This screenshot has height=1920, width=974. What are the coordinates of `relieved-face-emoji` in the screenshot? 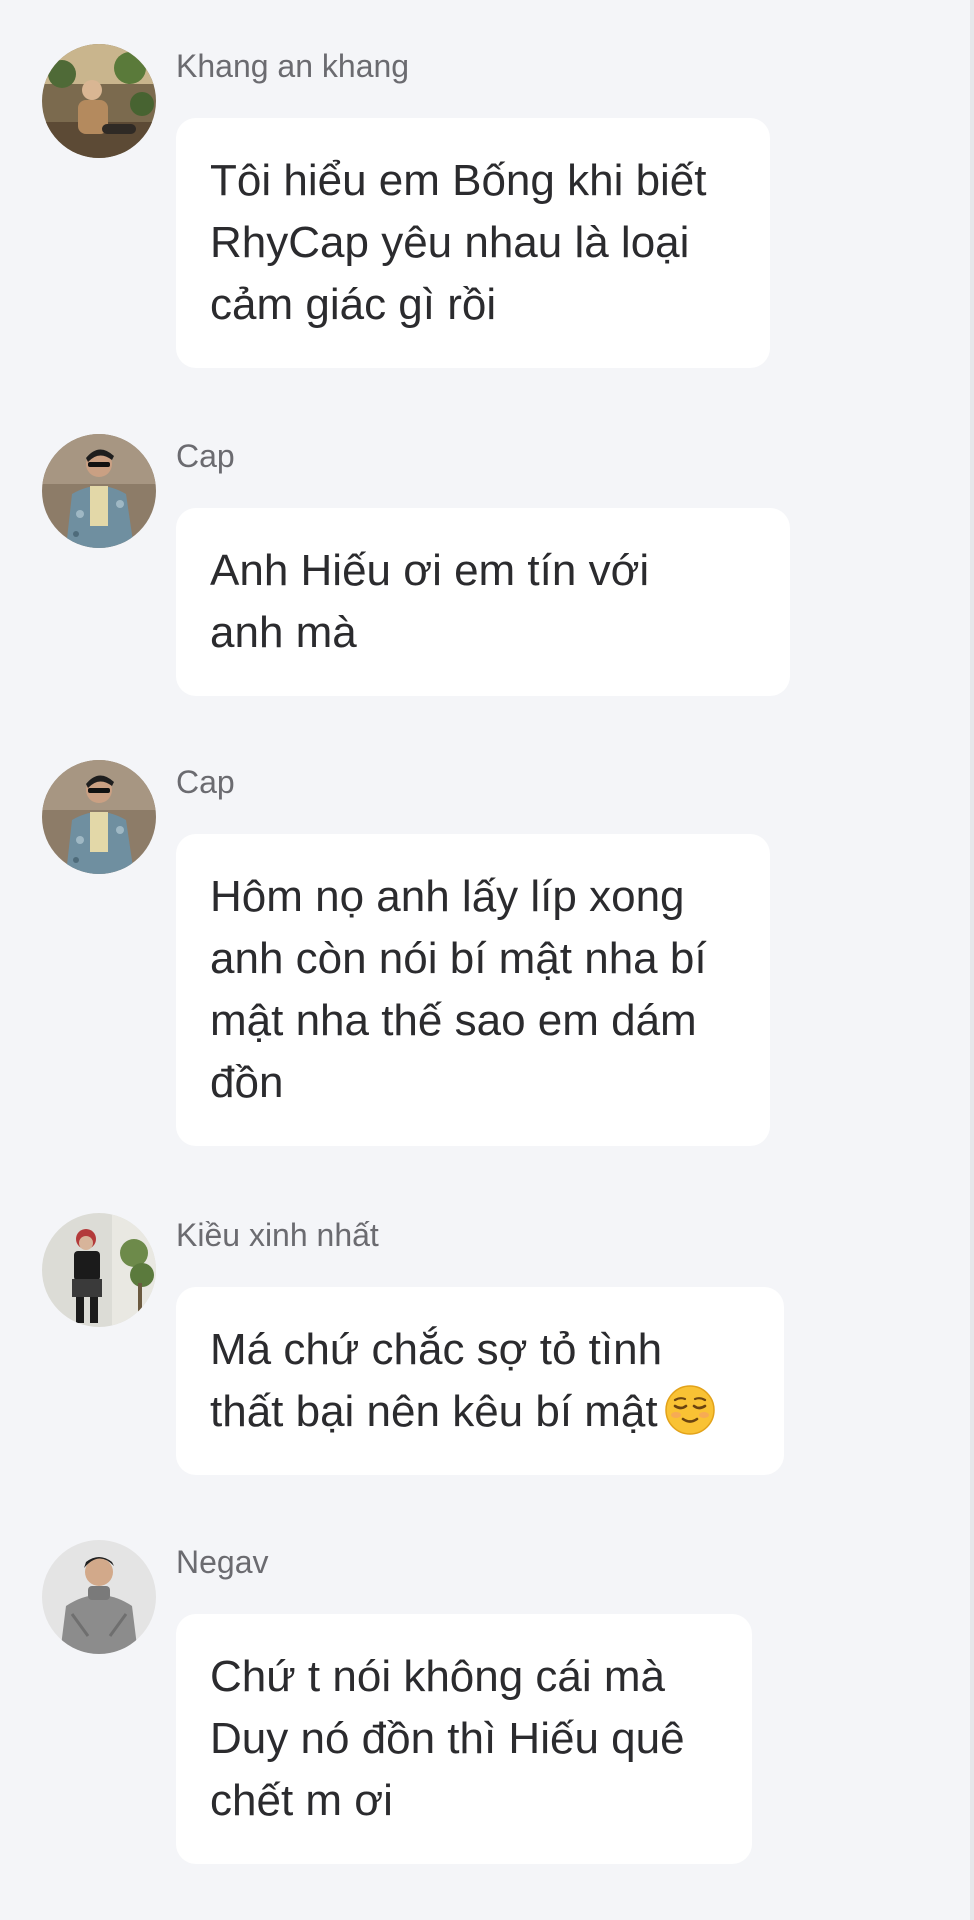 It's located at (690, 1410).